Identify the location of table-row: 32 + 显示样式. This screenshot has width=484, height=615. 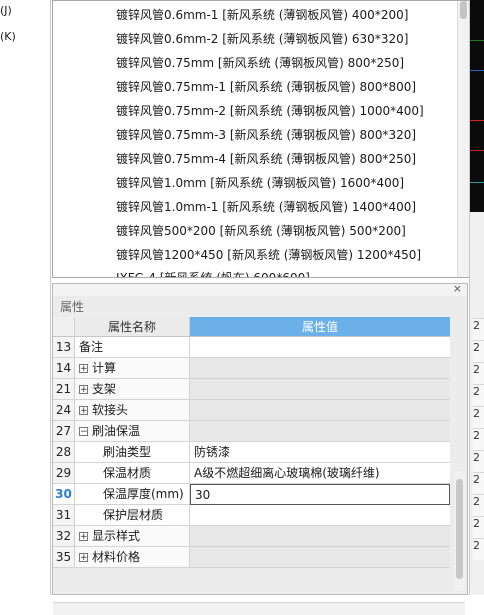
(251, 536).